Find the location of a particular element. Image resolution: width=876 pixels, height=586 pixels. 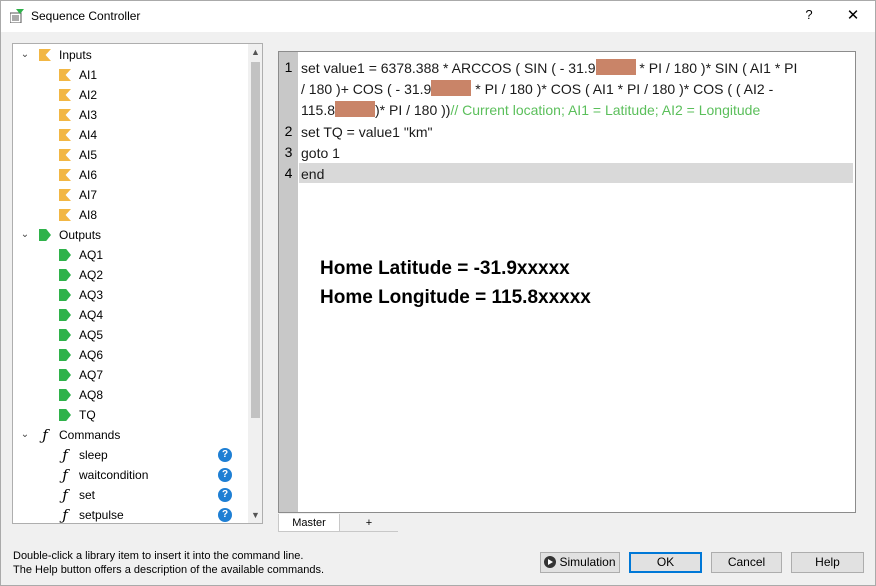

title-bar: Sequence Controller ? ✕ is located at coordinates (438, 16).